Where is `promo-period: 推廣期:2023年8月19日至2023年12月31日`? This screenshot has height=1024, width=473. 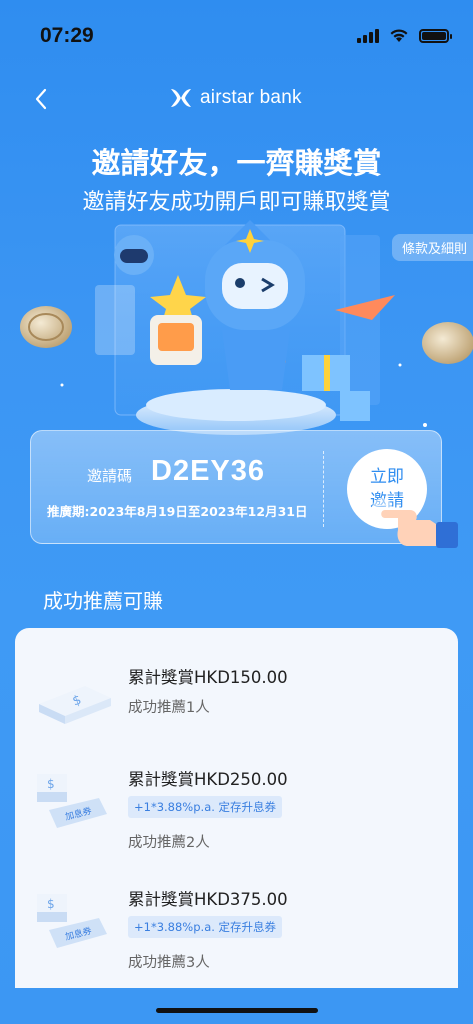 promo-period: 推廣期:2023年8月19日至2023年12月31日 is located at coordinates (177, 511).